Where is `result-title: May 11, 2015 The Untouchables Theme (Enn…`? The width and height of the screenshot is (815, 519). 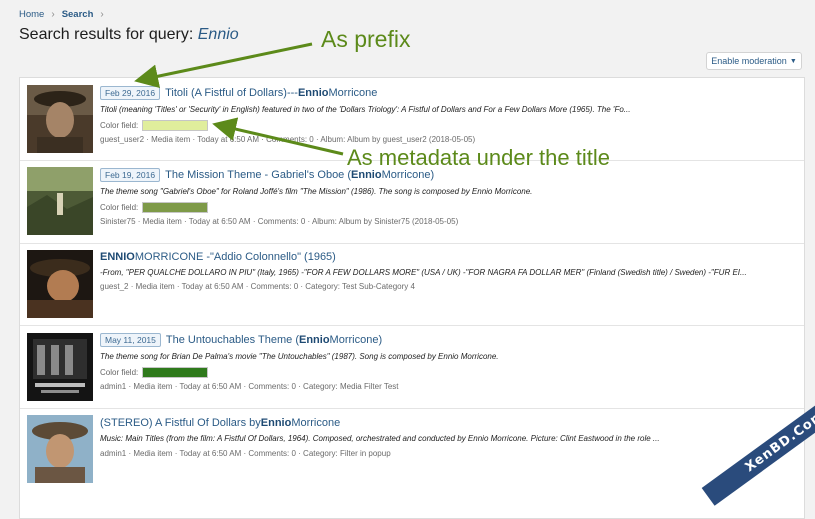 result-title: May 11, 2015 The Untouchables Theme (Enn… is located at coordinates (448, 340).